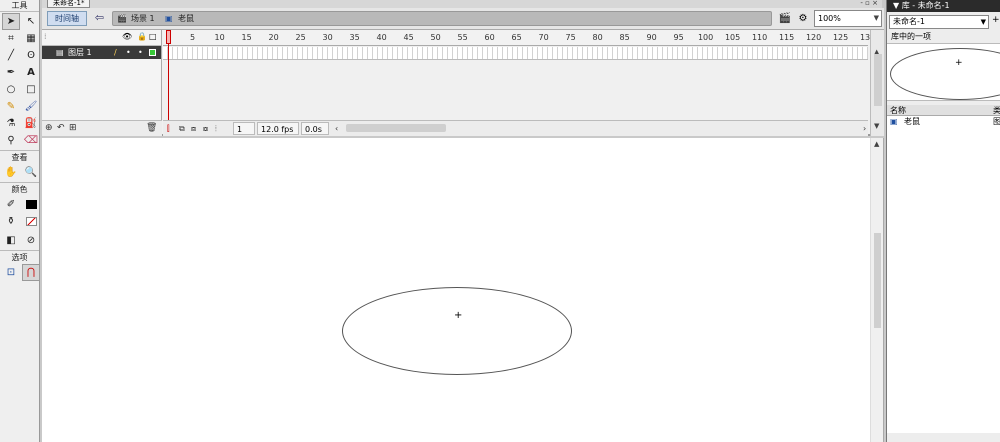 Image resolution: width=1000 pixels, height=442 pixels. Describe the element at coordinates (876, 126) in the screenshot. I see `scroll-down-icon: ▼` at that location.